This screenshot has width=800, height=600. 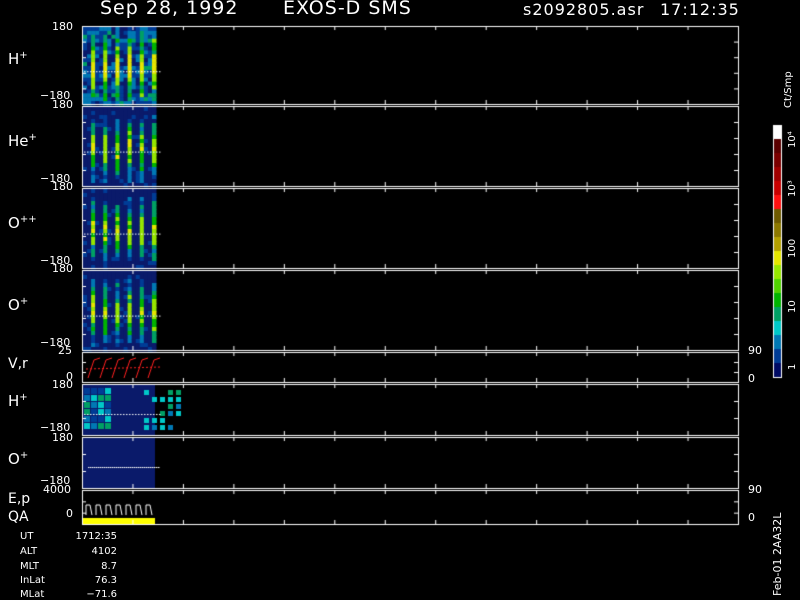 I want to click on header-file: s2092805.asr, so click(x=584, y=9).